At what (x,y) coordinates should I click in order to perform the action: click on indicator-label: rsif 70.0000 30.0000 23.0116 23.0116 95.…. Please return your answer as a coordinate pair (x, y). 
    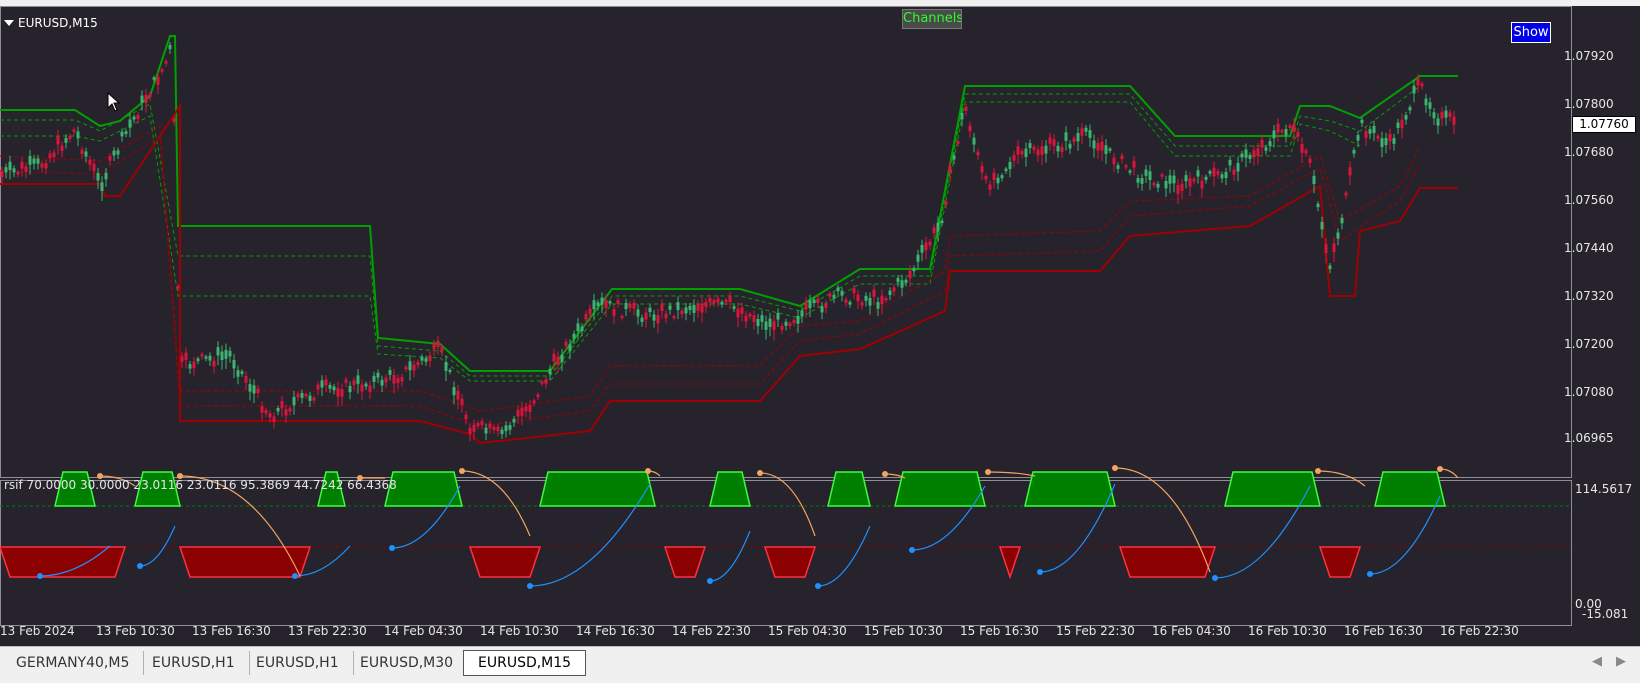
    Looking at the image, I should click on (200, 485).